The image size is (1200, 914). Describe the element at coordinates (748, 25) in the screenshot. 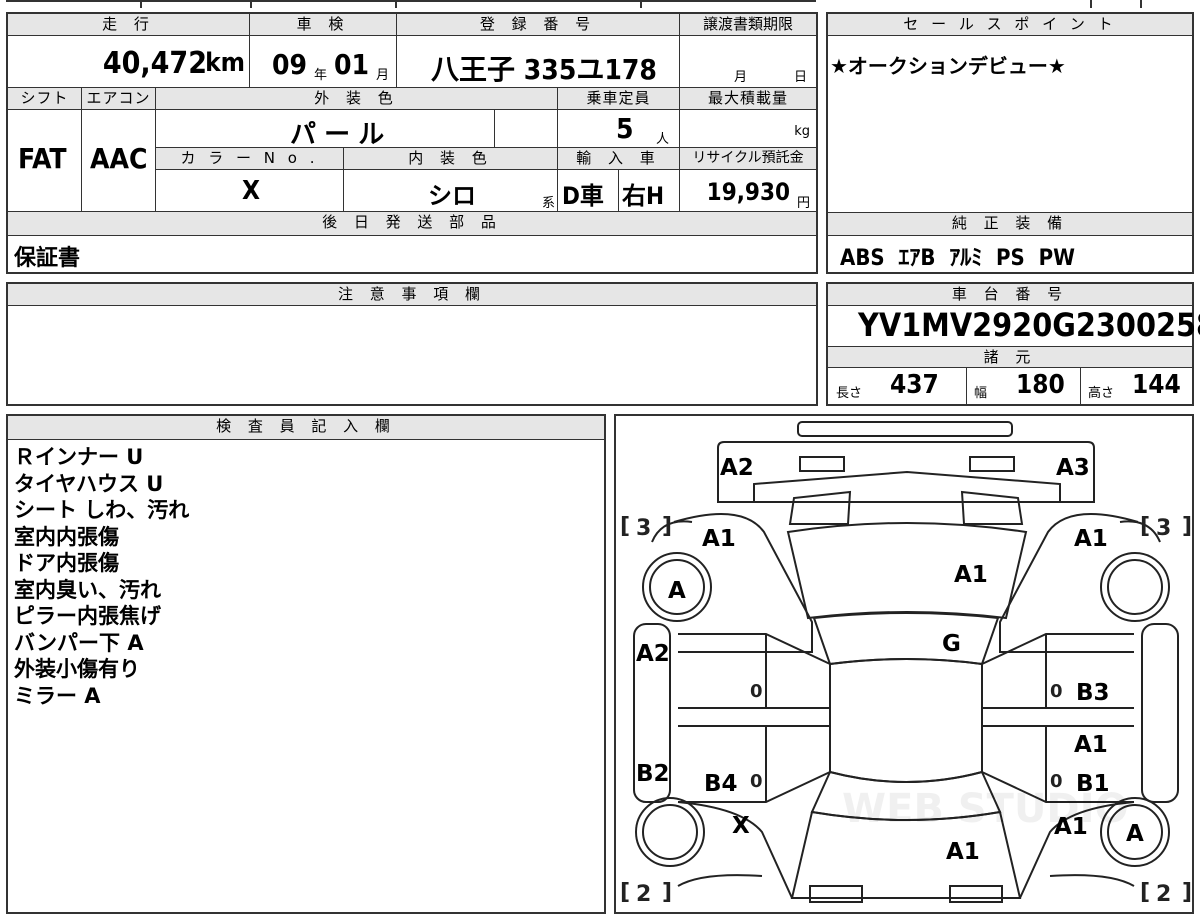

I see `transfer-header: 譲渡書類期限` at that location.